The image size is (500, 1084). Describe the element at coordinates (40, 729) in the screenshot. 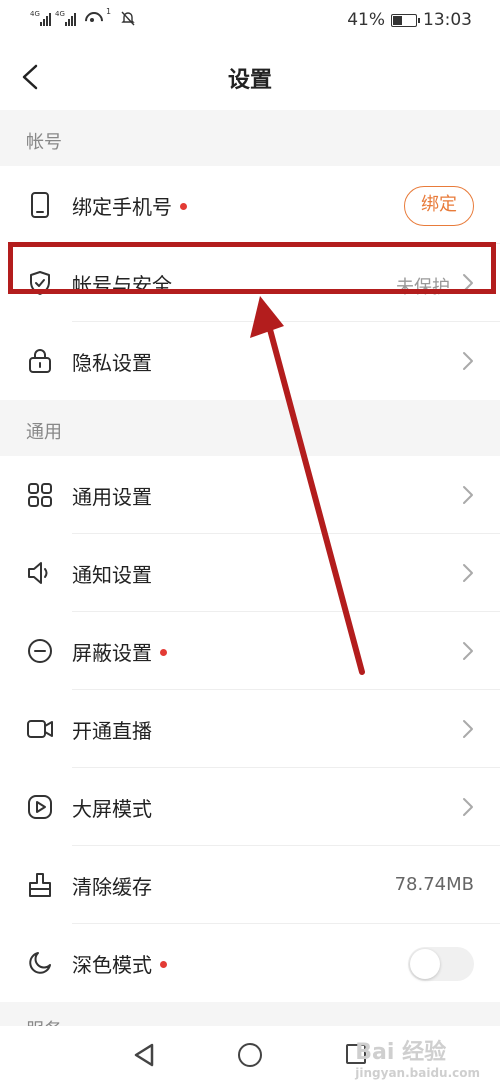

I see `video-camera-icon` at that location.